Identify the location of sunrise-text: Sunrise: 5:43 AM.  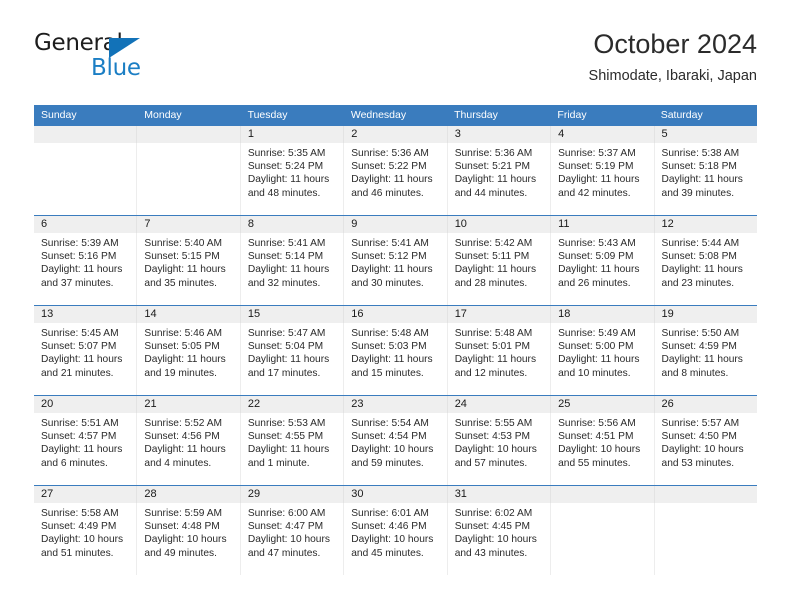
(597, 243).